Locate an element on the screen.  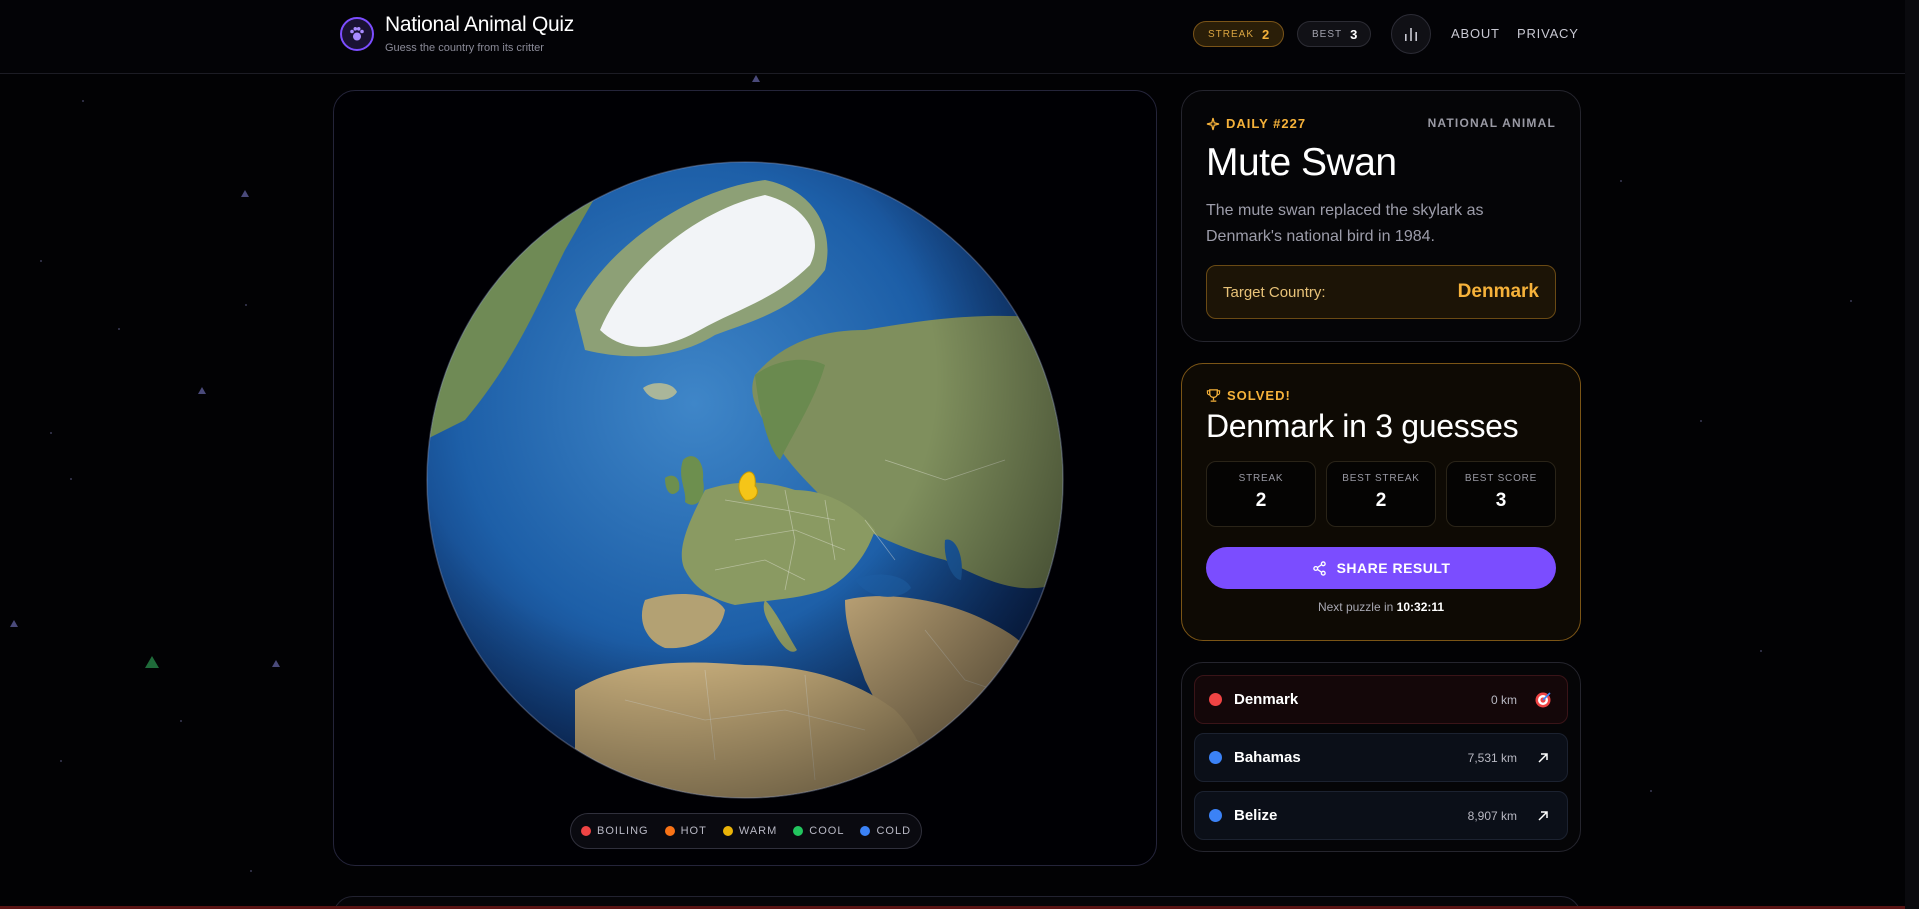
guess-distance: 7,531 km is located at coordinates (1492, 757).